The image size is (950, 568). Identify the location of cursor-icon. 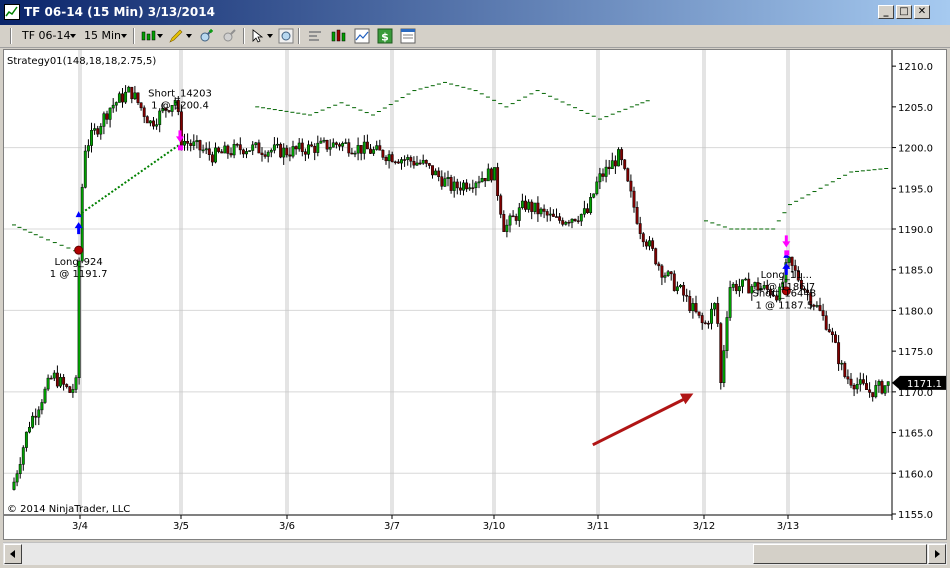
(258, 36).